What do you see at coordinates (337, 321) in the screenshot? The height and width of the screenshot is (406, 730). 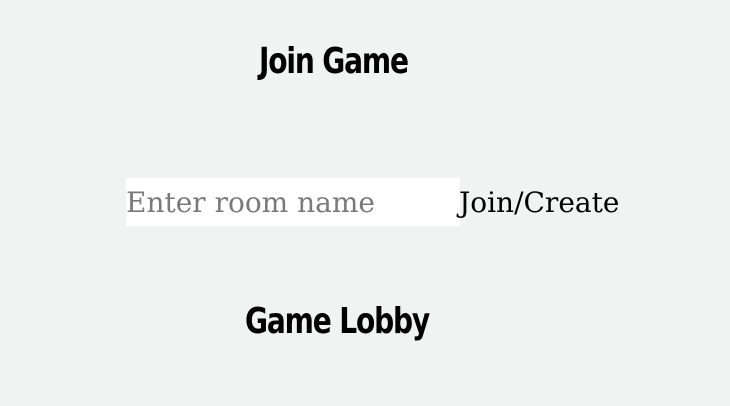 I see `game-lobby-title: Game Lobby` at bounding box center [337, 321].